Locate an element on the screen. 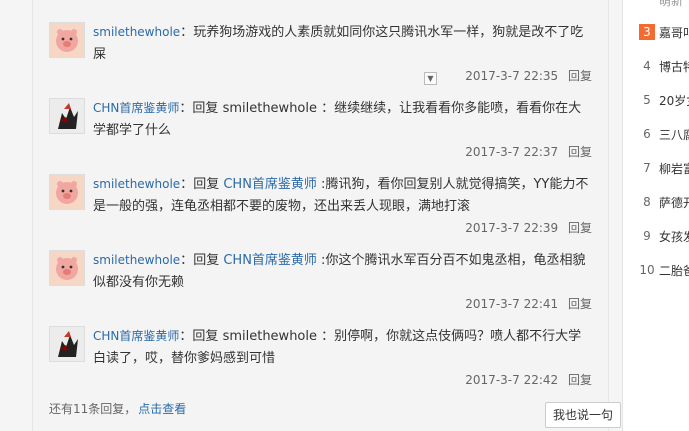  view-more-link: 点击查看 is located at coordinates (162, 409).